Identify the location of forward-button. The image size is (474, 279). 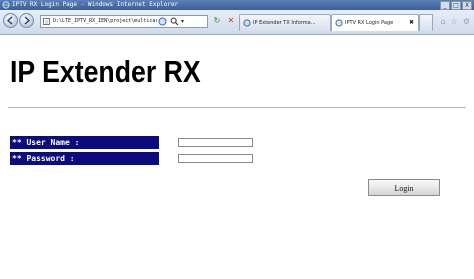
(26, 20).